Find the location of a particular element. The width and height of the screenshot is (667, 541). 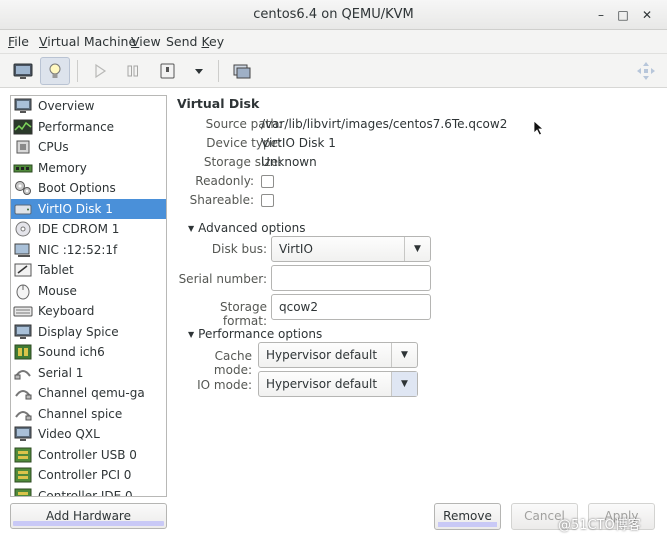

sidebar-item-controller-ide-0: Controller IDE 0 is located at coordinates (88, 491).